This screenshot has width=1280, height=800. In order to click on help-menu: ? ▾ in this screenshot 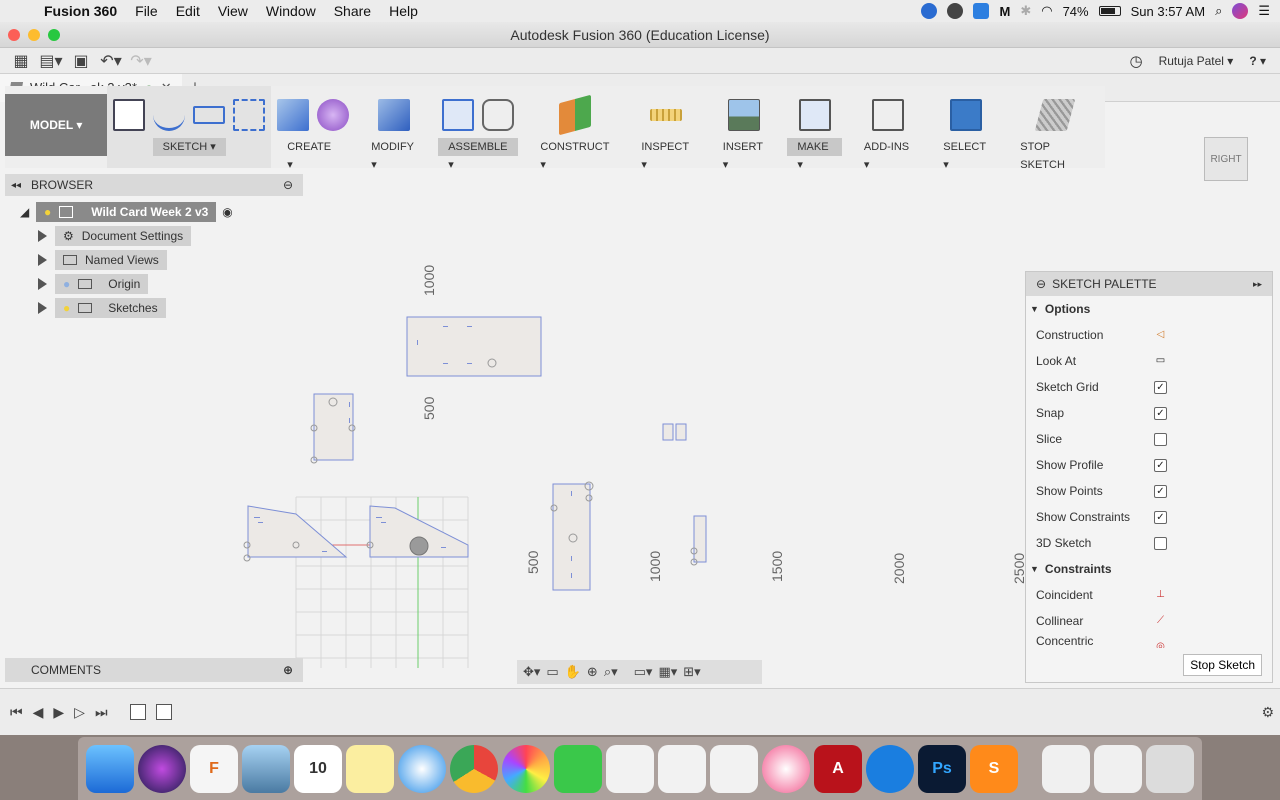, I will do `click(1257, 61)`.